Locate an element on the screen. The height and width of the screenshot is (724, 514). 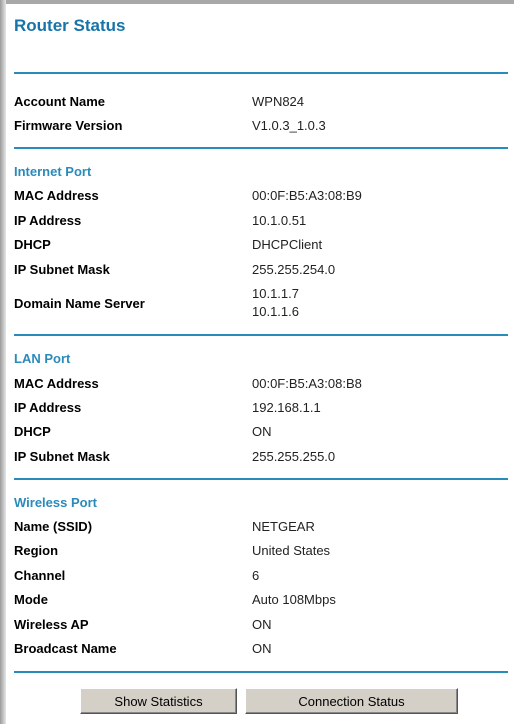
page-title: Router Status is located at coordinates (70, 25).